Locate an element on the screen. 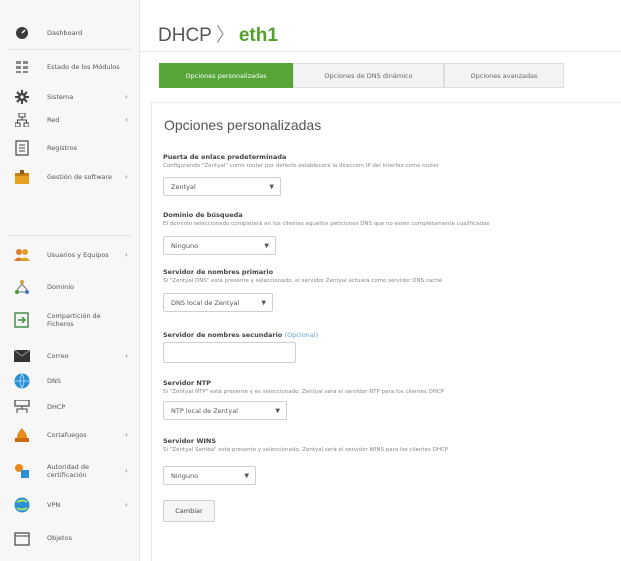 The width and height of the screenshot is (621, 561). gateway-select: Zentyal ▼ is located at coordinates (222, 186).